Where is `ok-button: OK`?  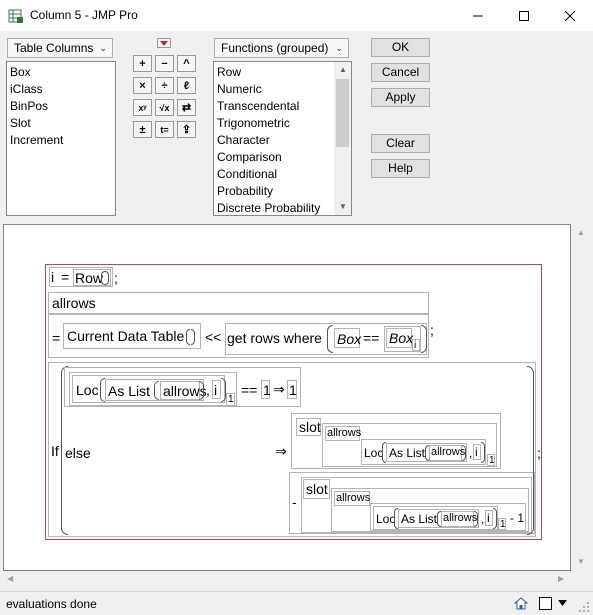
ok-button: OK is located at coordinates (400, 47).